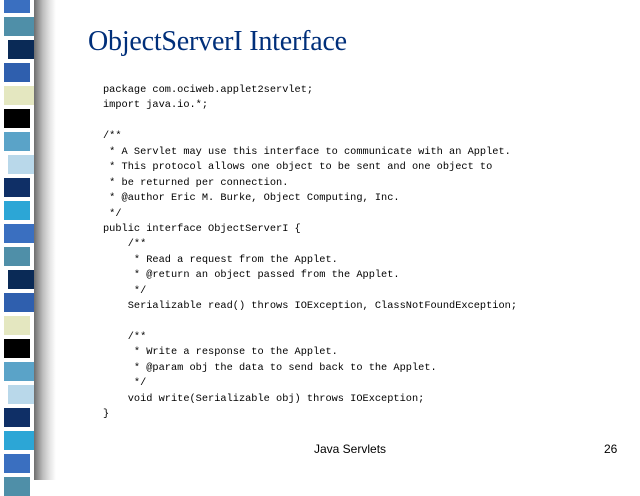 This screenshot has width=640, height=496. I want to click on code-line: * be returned per connection., so click(196, 182).